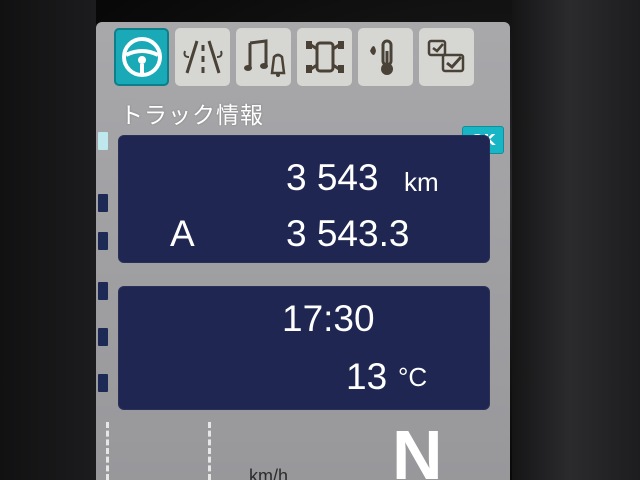 The height and width of the screenshot is (480, 640). I want to click on menu-tab-bar, so click(294, 57).